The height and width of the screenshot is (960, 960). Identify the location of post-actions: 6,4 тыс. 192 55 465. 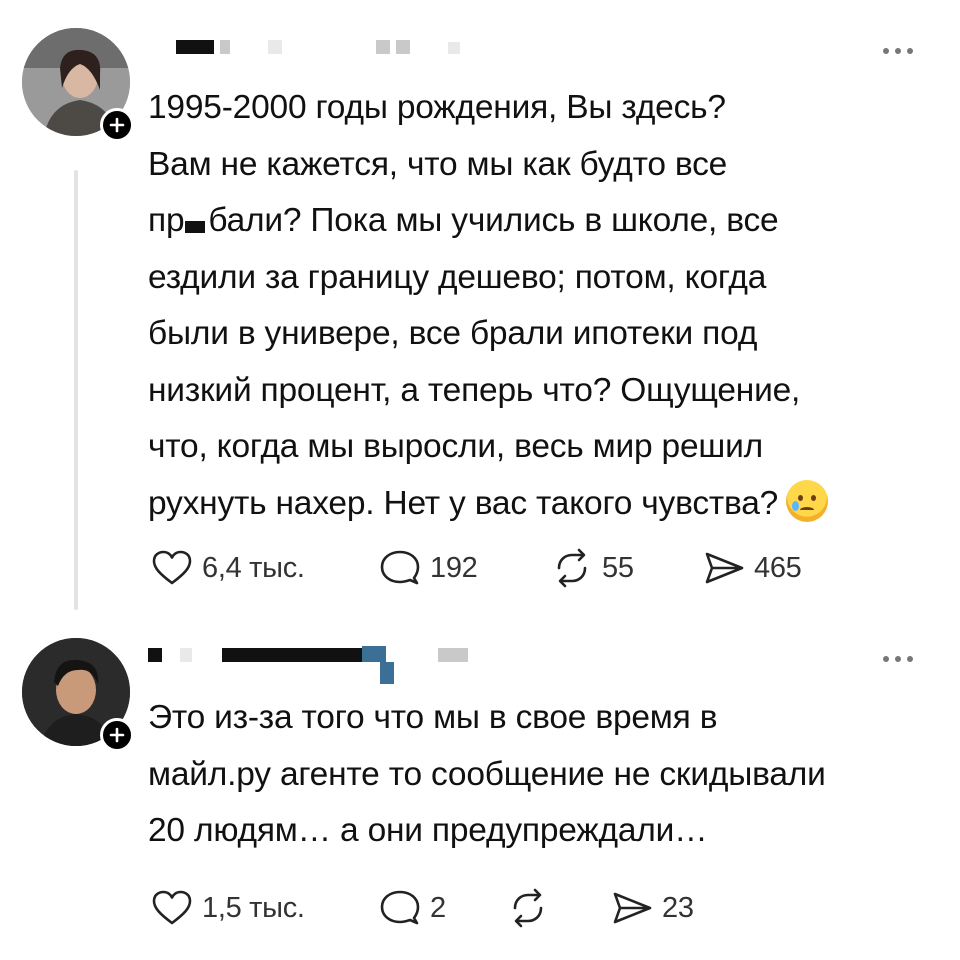
(496, 568).